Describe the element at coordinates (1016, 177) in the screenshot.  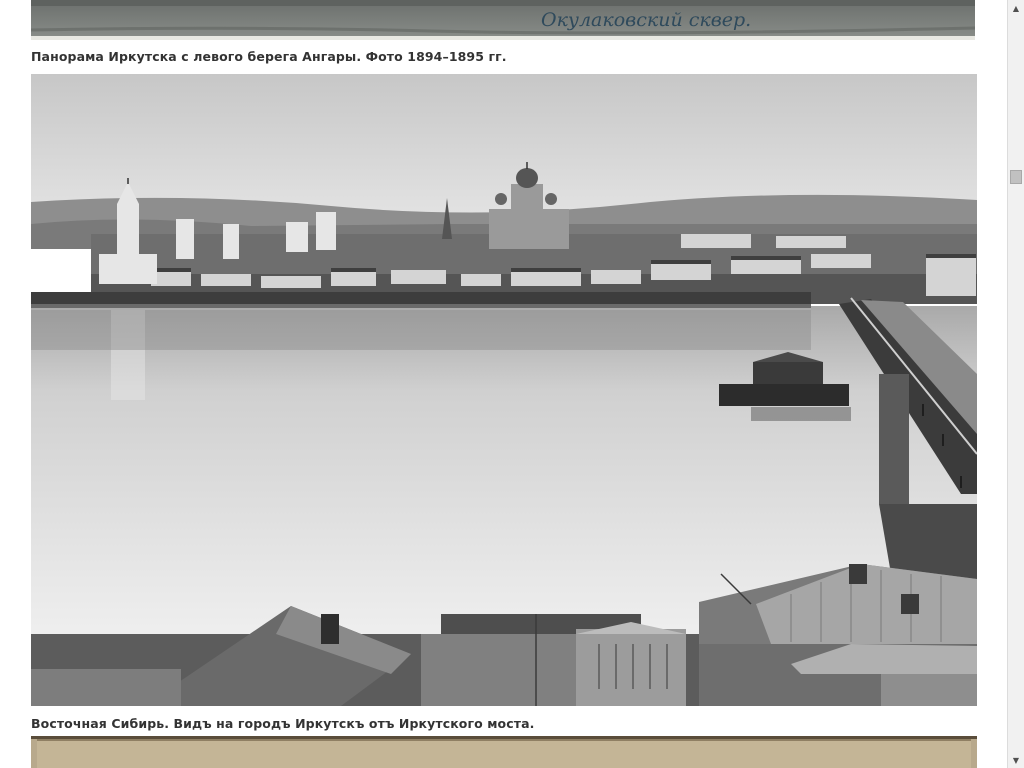
I see `scrollbar-thumb` at that location.